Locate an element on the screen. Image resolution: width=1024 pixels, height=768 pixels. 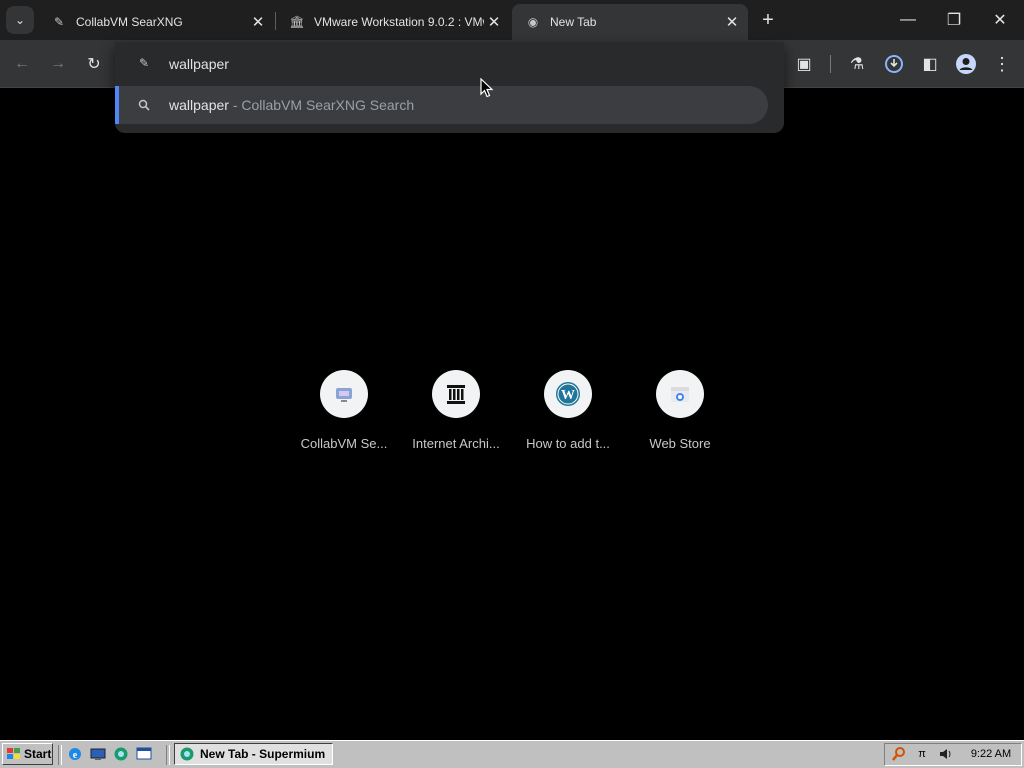
restore-button: ❐ is located at coordinates (954, 20).